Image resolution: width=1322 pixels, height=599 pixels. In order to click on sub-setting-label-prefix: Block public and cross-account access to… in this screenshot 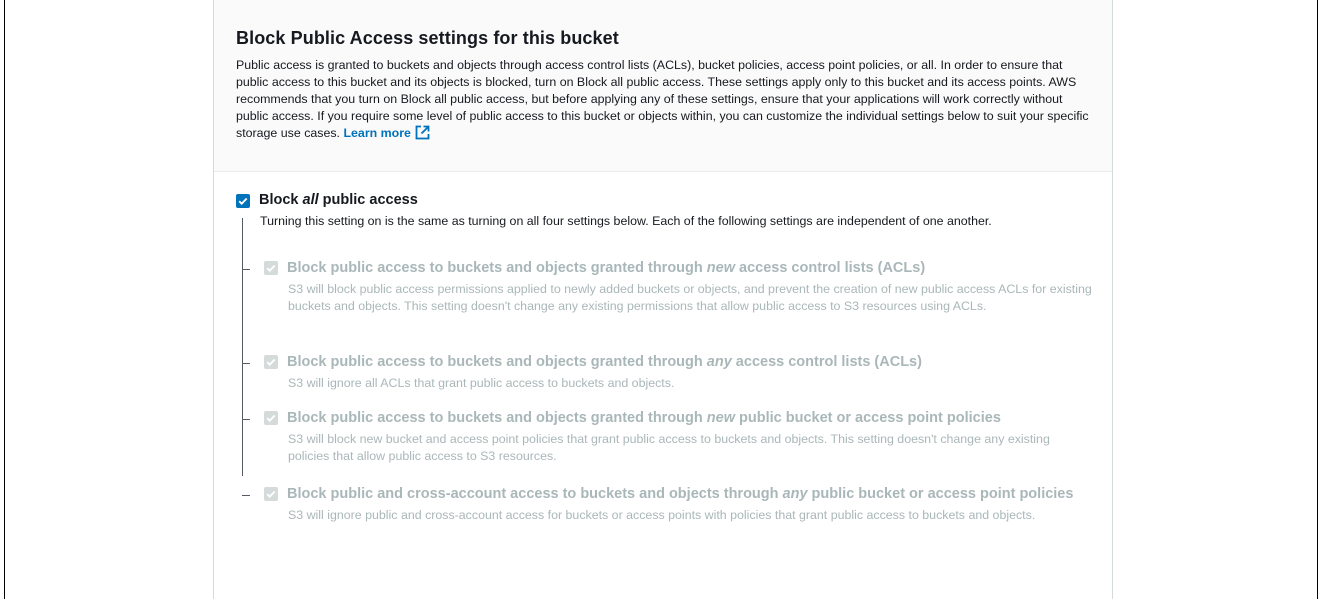, I will do `click(535, 494)`.